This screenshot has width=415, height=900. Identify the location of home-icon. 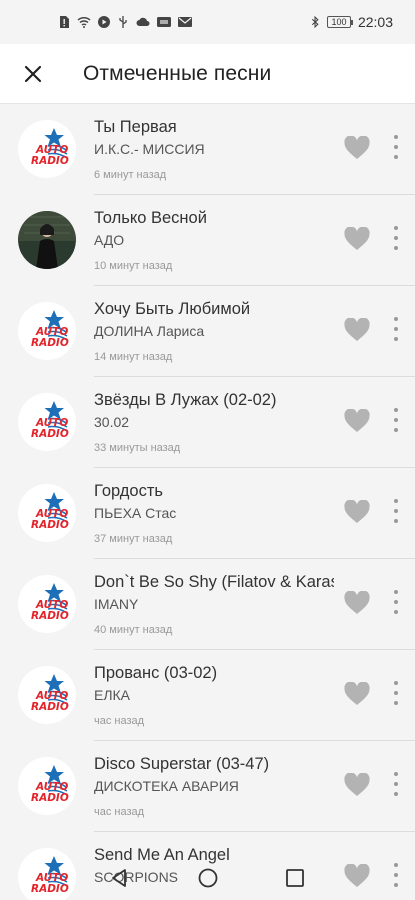
(208, 878).